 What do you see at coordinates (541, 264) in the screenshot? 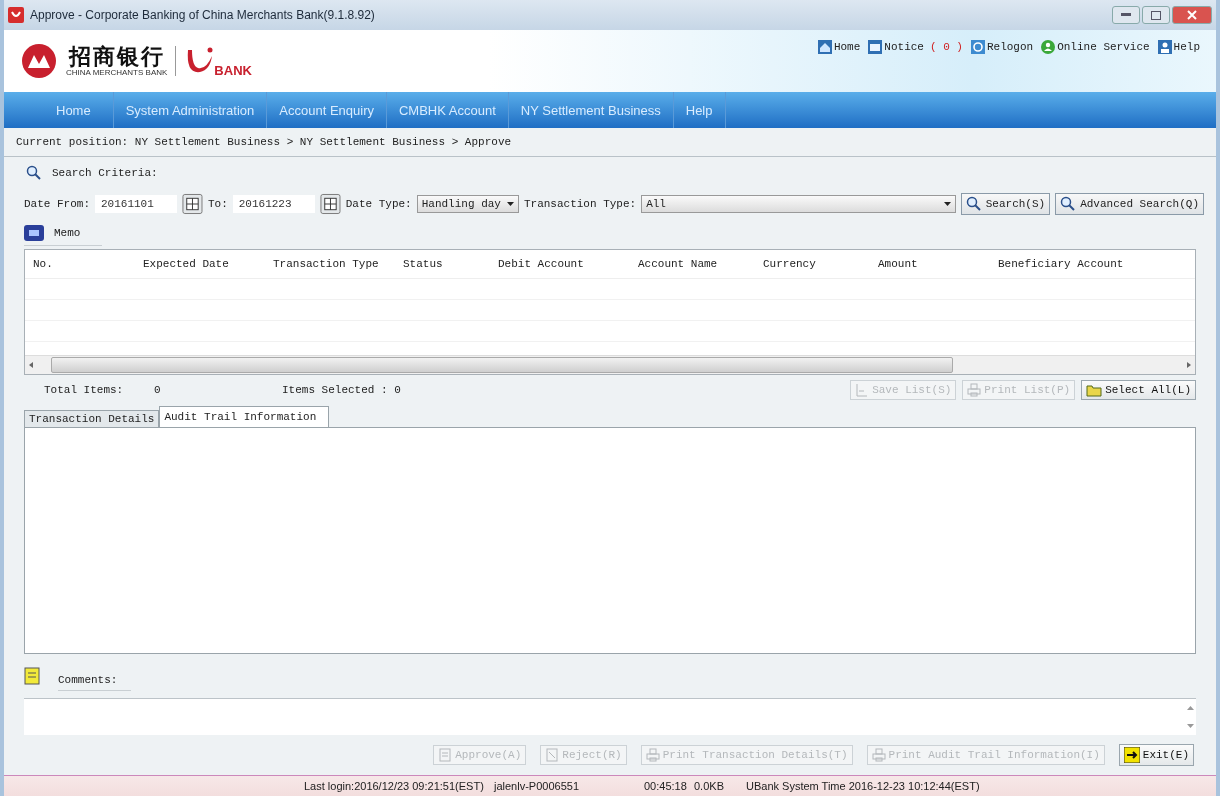
I see `column-header: Debit Account` at bounding box center [541, 264].